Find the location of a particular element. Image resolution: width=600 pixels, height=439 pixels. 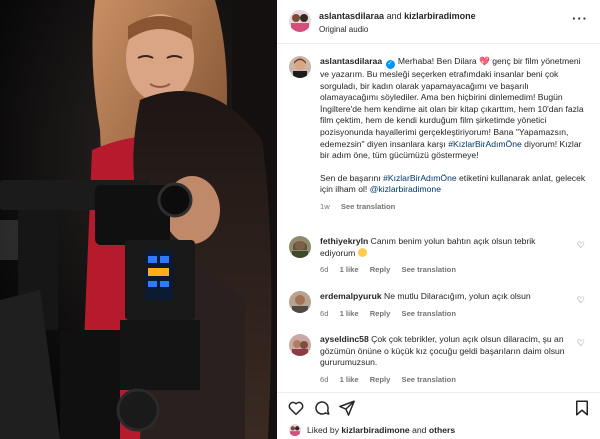

liked-by-username: kizlarbiradimone is located at coordinates (375, 430).